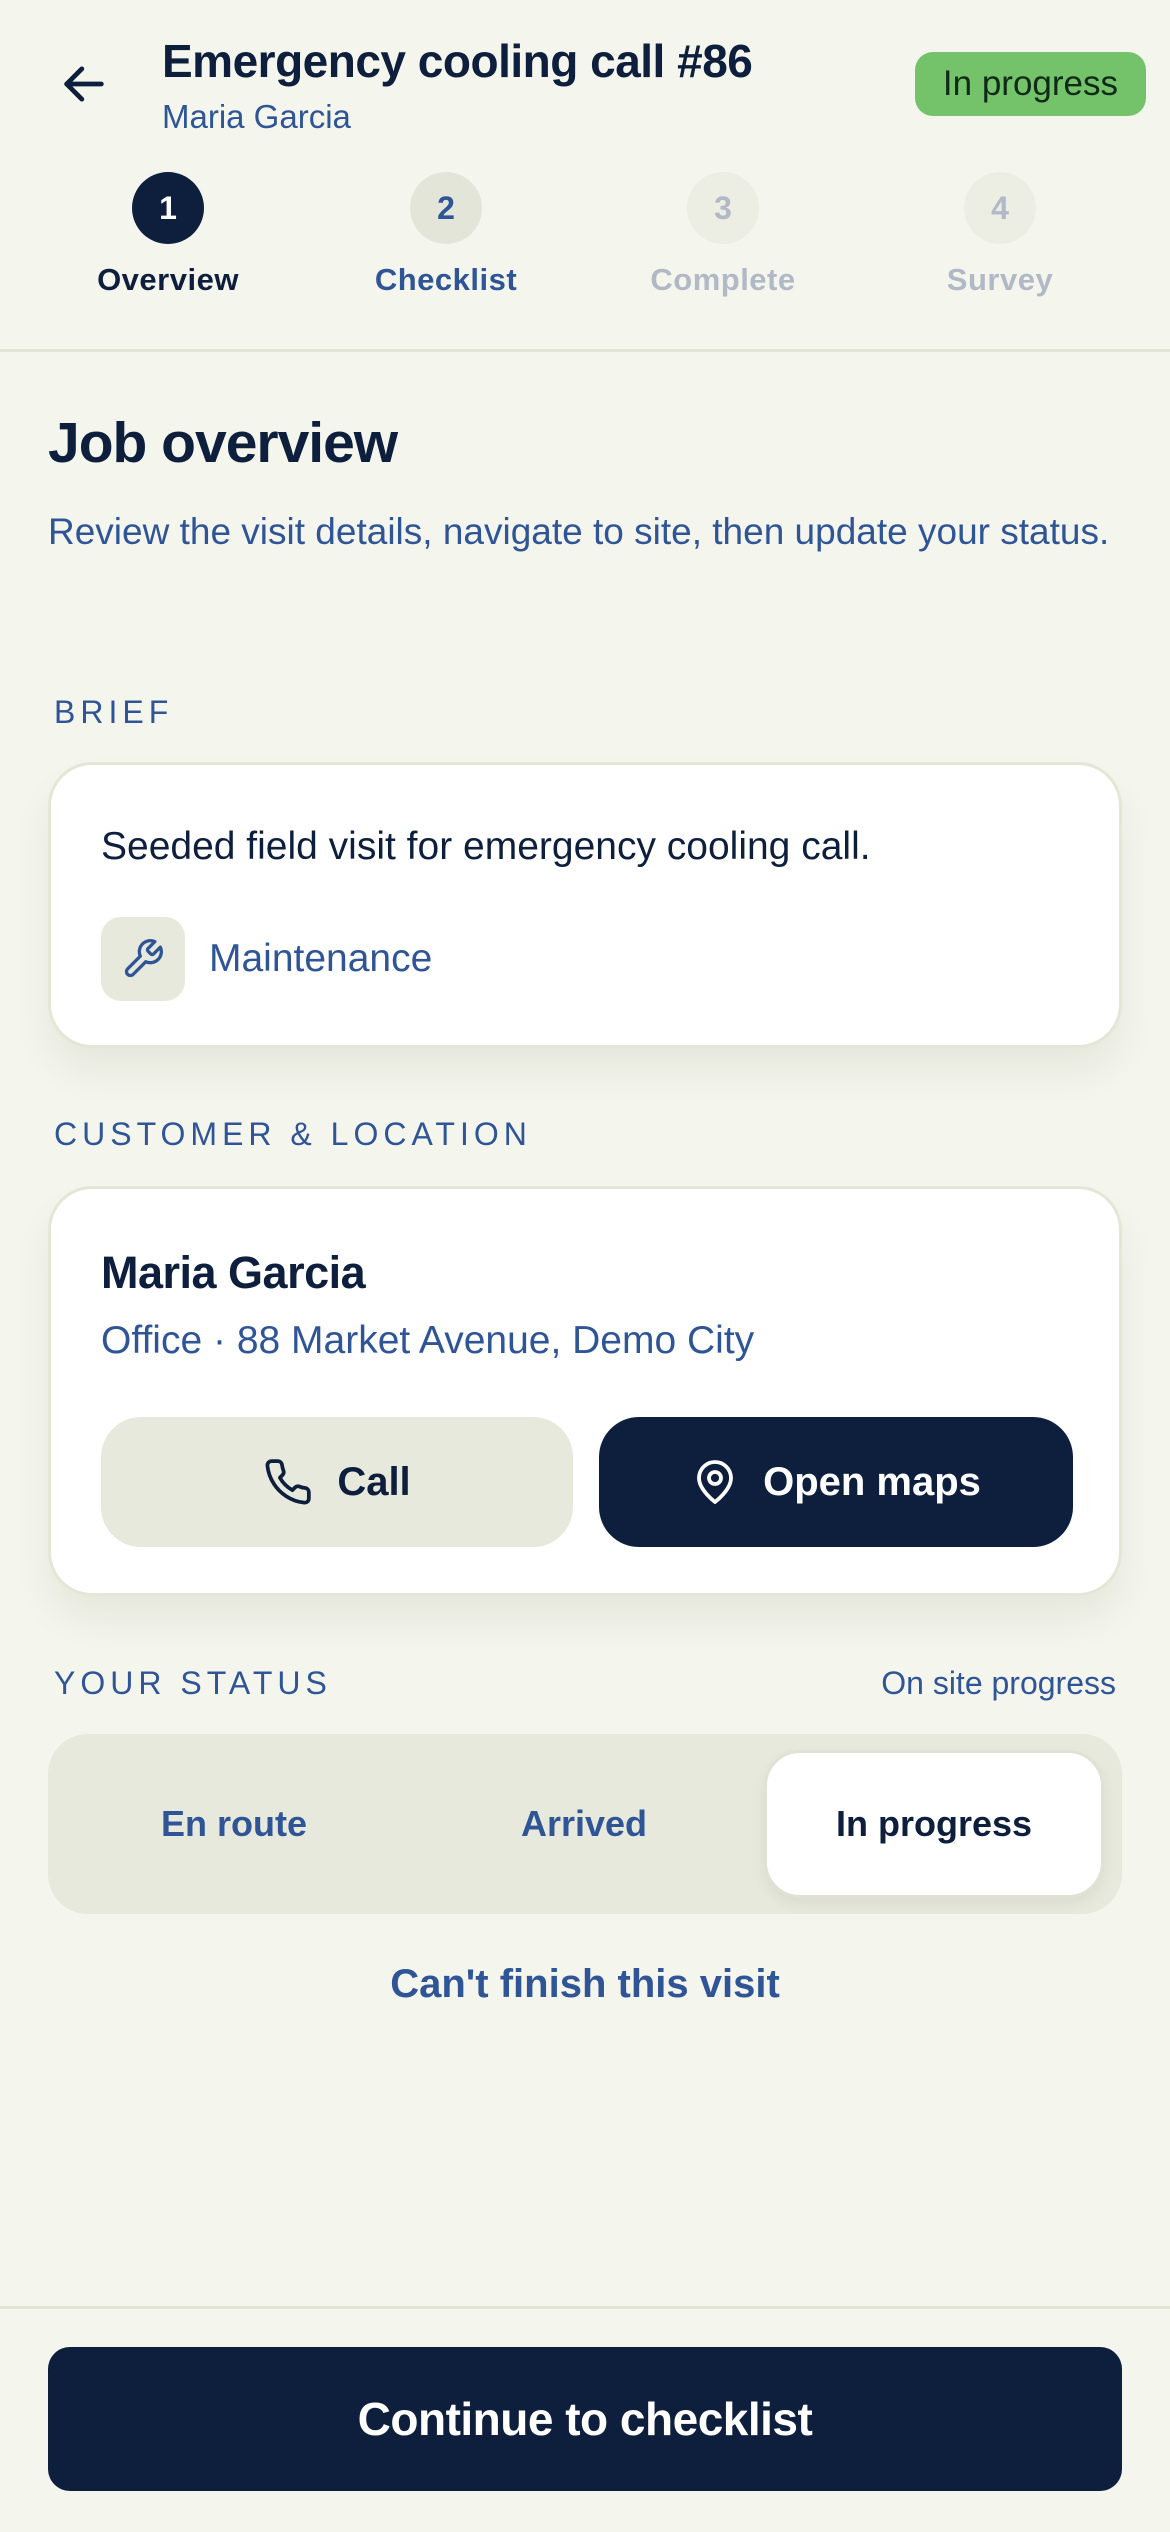  I want to click on status-section-hint: On site progress, so click(998, 1683).